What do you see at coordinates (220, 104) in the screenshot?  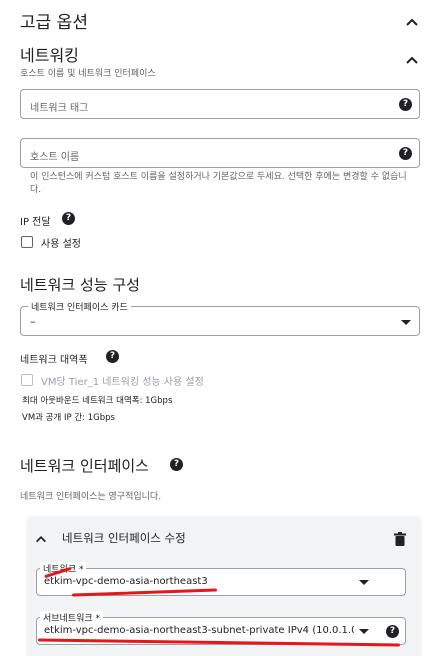 I see `network-tags-input: 네트워크 태그 ?` at bounding box center [220, 104].